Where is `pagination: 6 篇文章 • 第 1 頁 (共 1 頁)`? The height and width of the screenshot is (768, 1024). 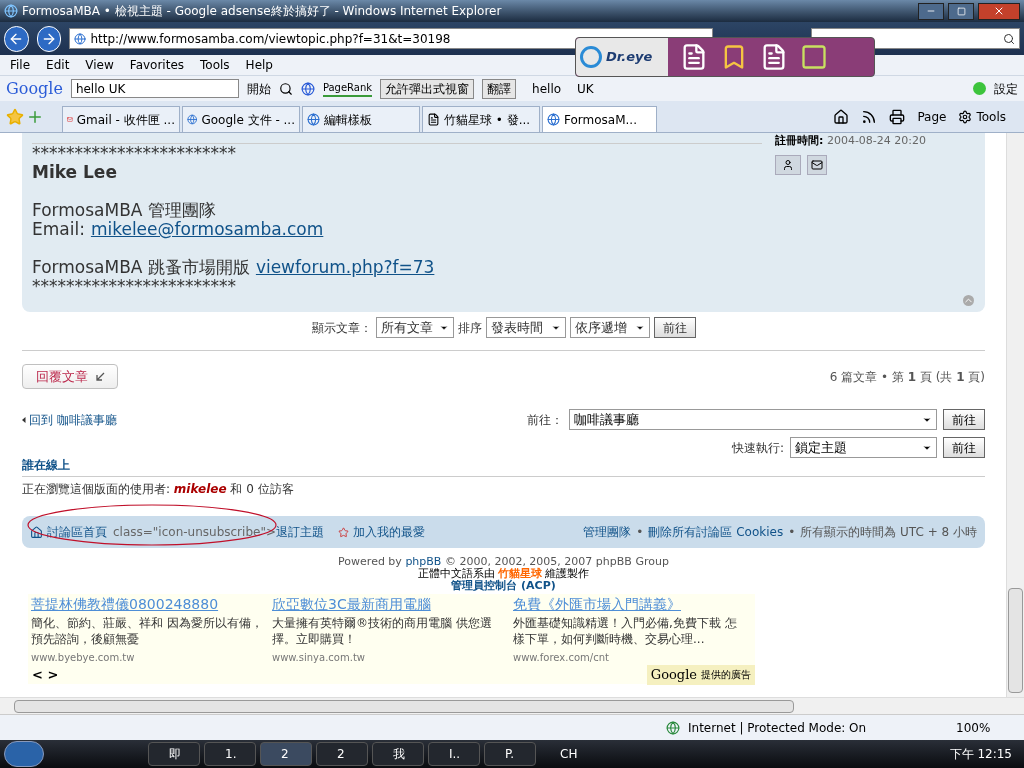 pagination: 6 篇文章 • 第 1 頁 (共 1 頁) is located at coordinates (907, 377).